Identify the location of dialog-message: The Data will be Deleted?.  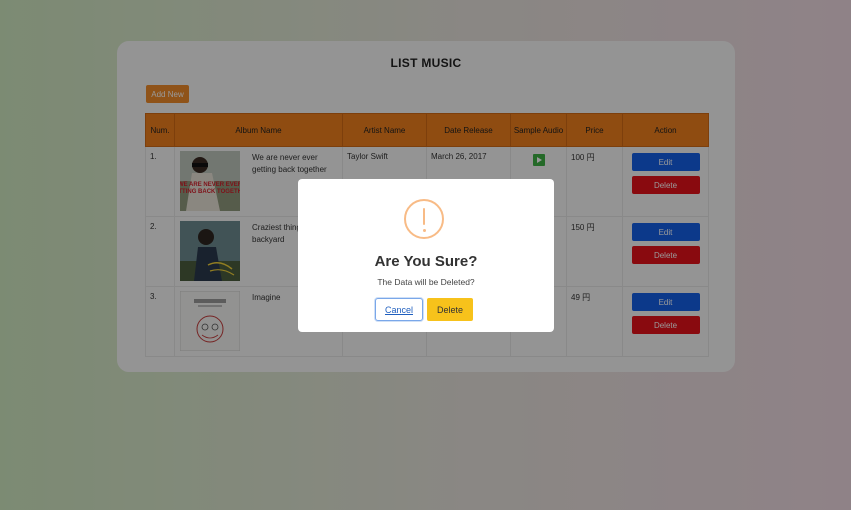
(426, 282).